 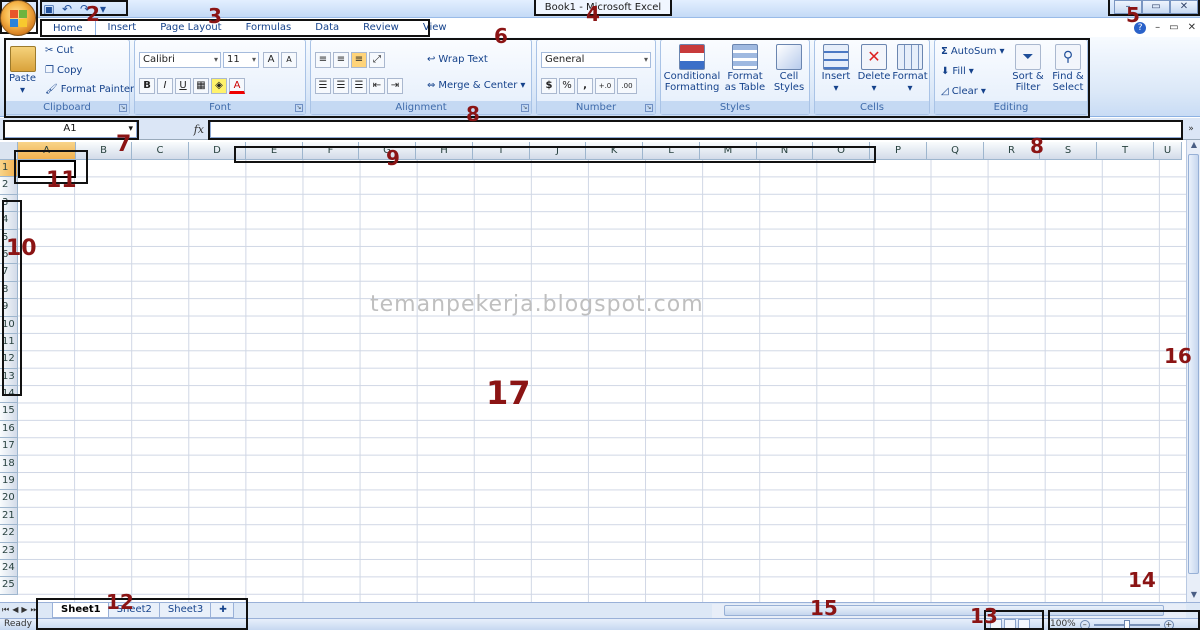 What do you see at coordinates (299, 108) in the screenshot?
I see `font-dialog-launcher-icon: ↘` at bounding box center [299, 108].